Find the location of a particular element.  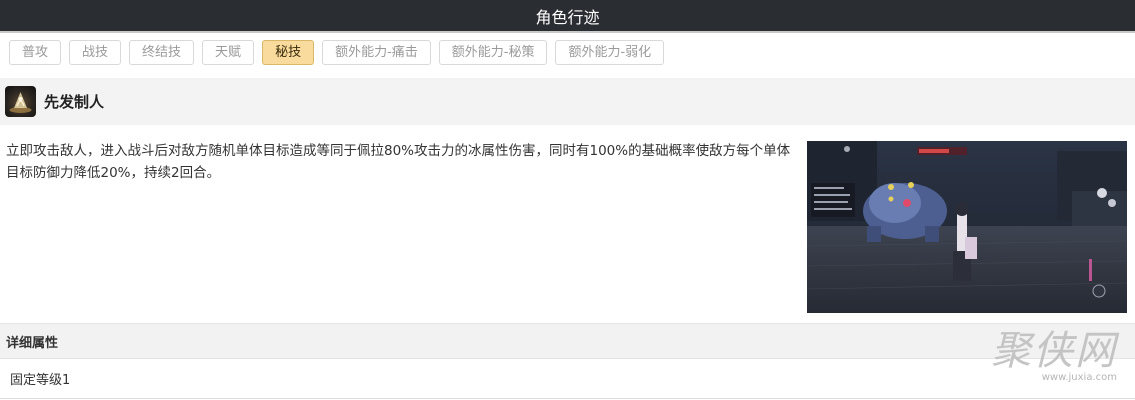

skill-header: 先发制人 is located at coordinates (567, 101).